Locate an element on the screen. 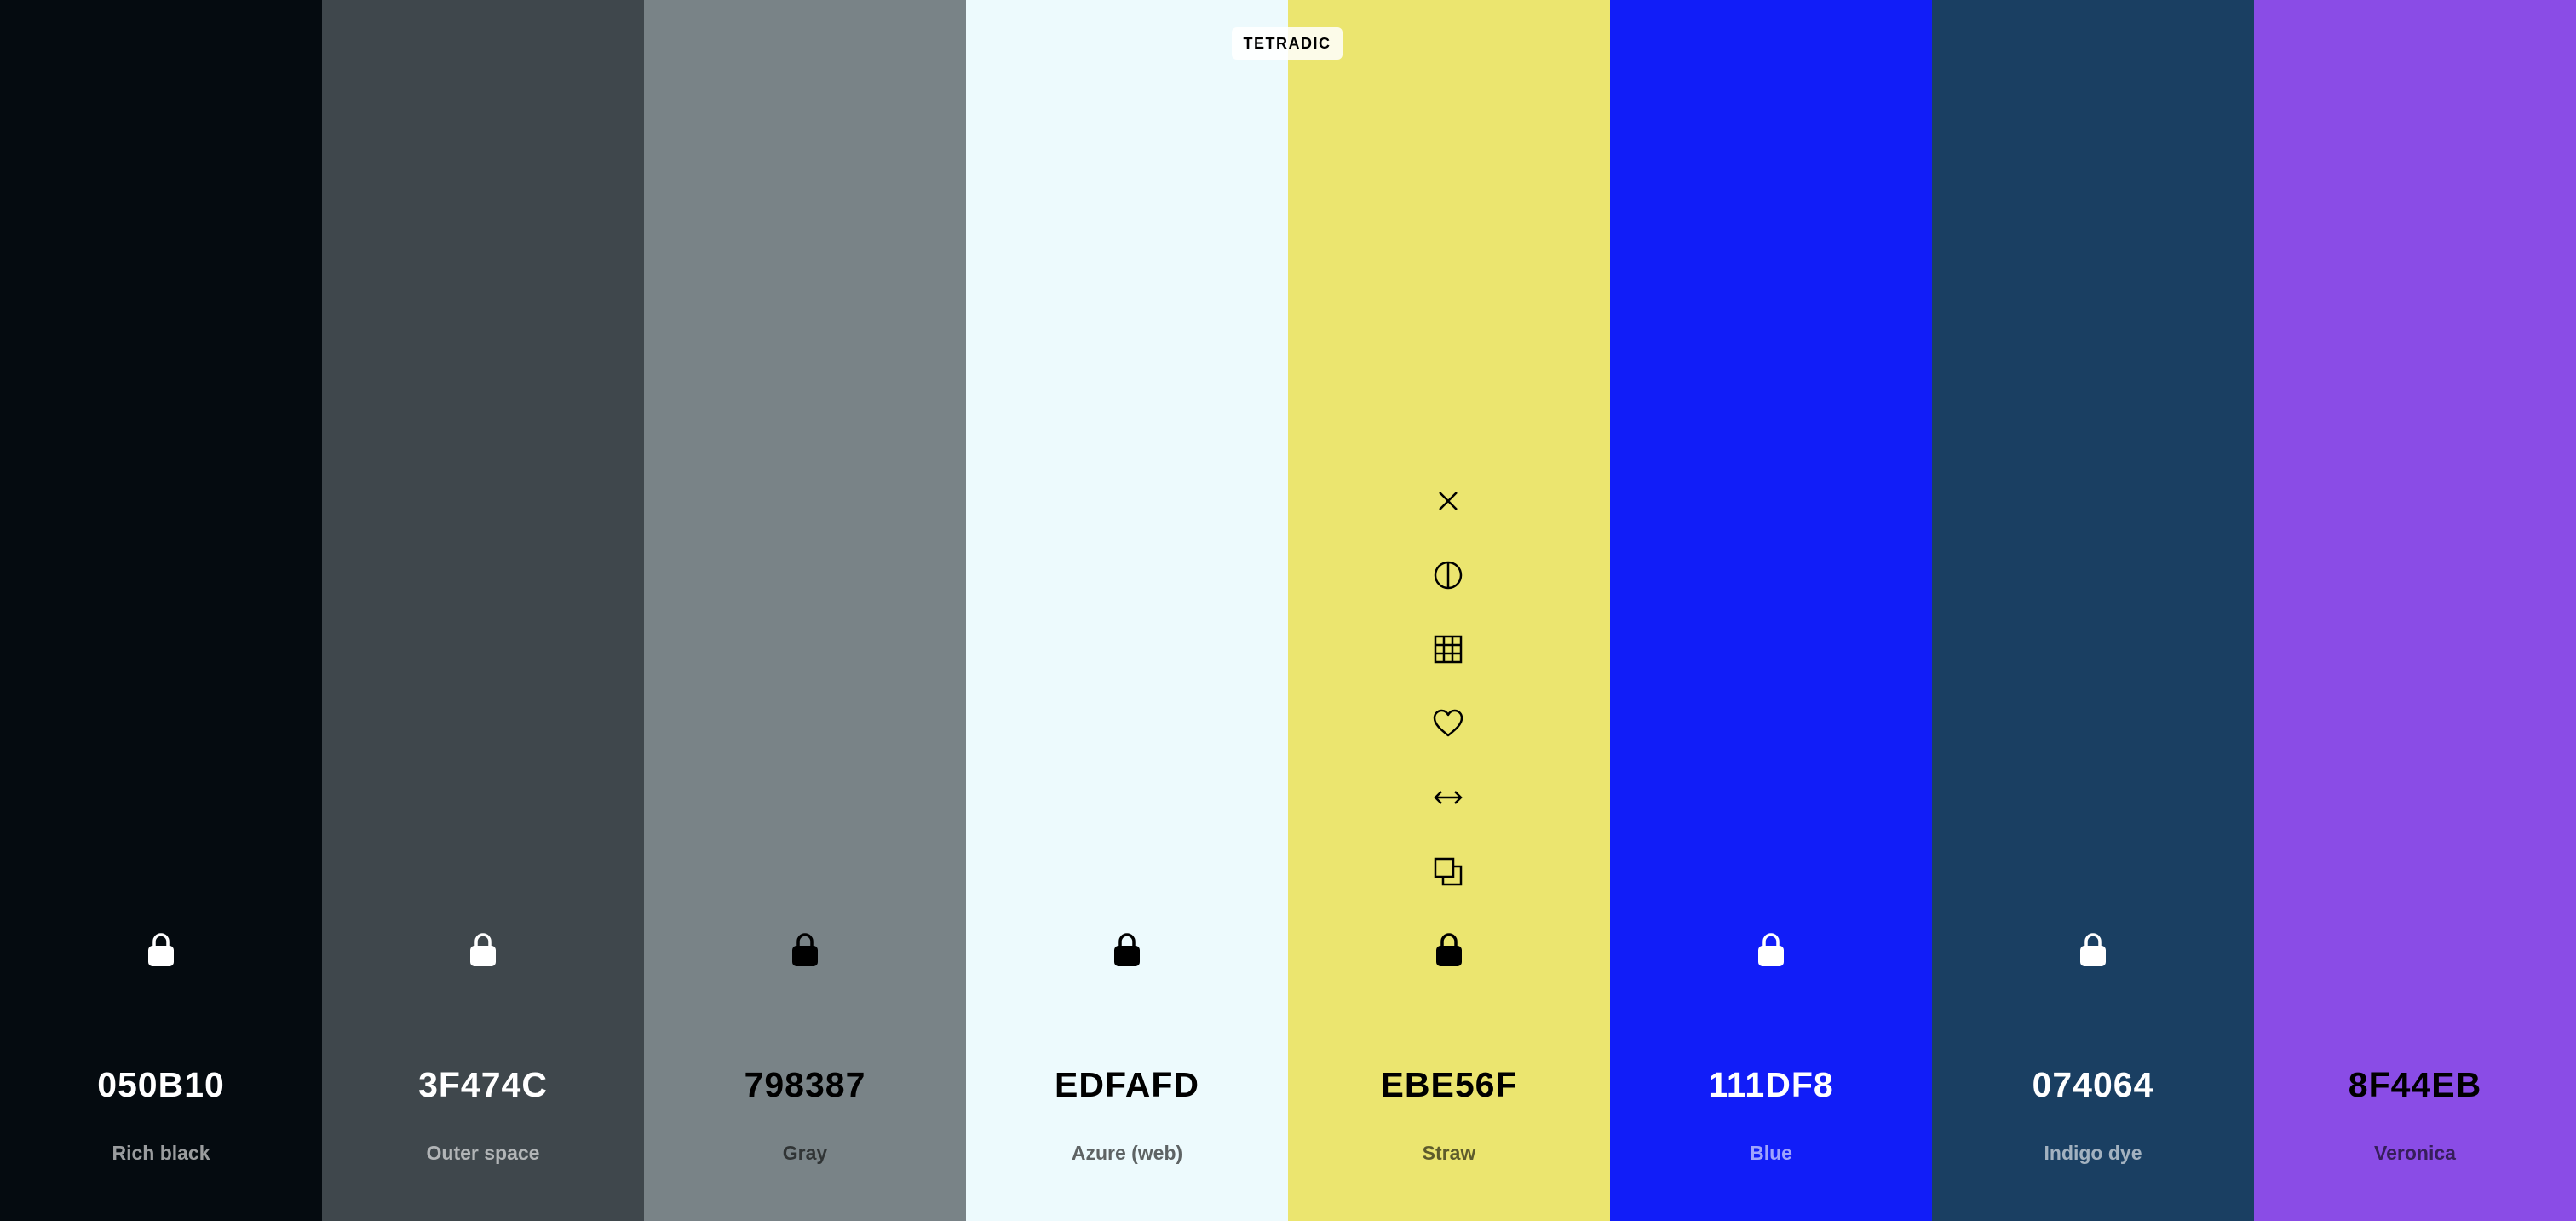 The width and height of the screenshot is (2576, 1221). color-name: Outer space is located at coordinates (483, 1153).